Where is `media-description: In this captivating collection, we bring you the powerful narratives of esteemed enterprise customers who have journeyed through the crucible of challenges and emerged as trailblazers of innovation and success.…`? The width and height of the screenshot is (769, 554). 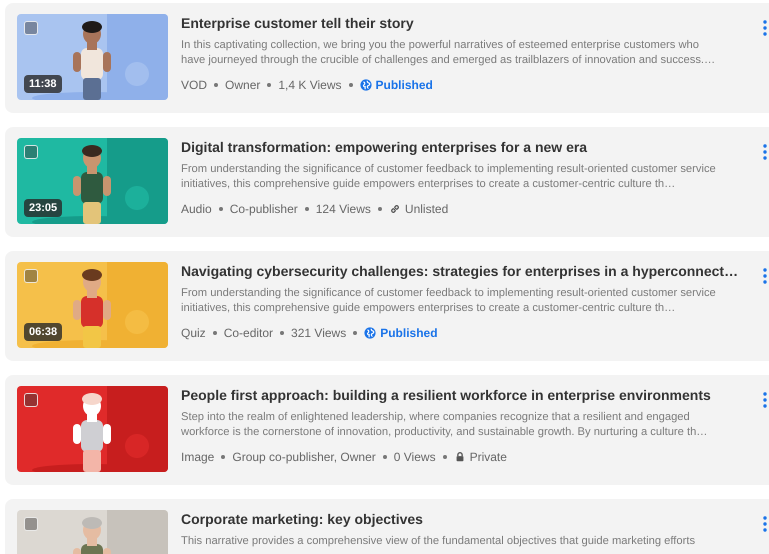 media-description: In this captivating collection, we bring you the powerful narratives of esteemed enterprise customers who have journeyed through the crucible of challenges and emerged as trailblazers of innovation and success.… is located at coordinates (448, 53).